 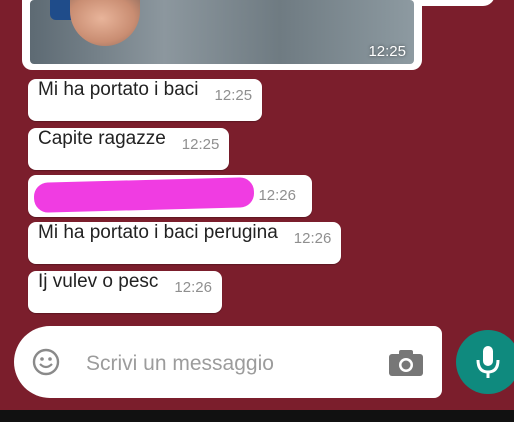 I want to click on message-bubble: Capite ragazze 12:25, so click(x=129, y=149).